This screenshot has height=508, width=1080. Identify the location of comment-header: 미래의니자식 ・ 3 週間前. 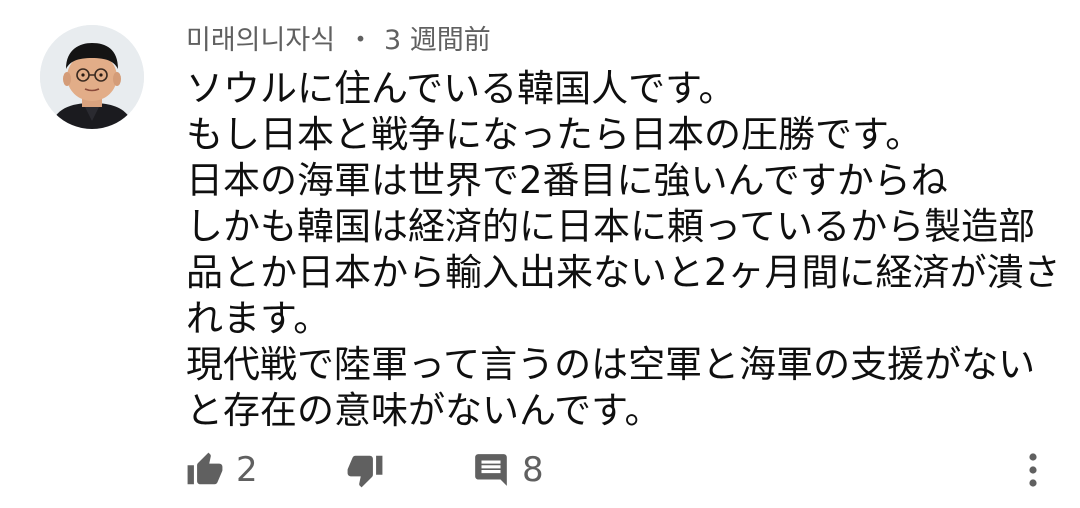
(621, 41).